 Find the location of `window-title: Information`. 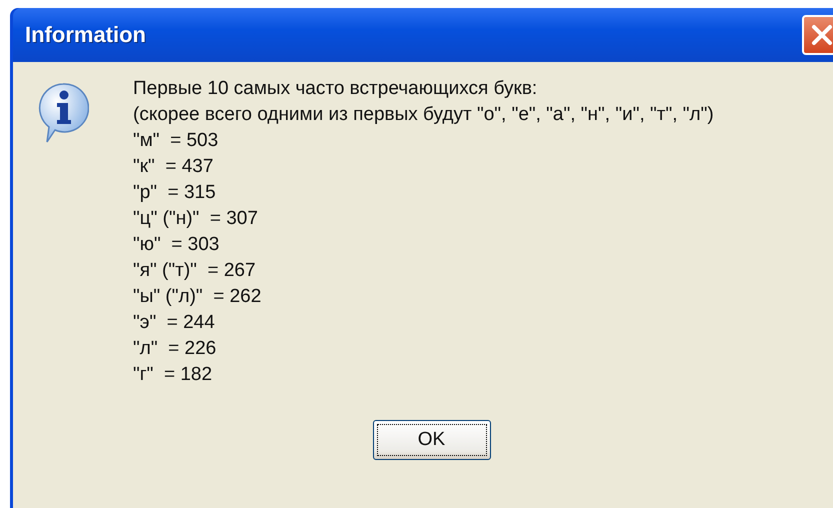

window-title: Information is located at coordinates (85, 35).